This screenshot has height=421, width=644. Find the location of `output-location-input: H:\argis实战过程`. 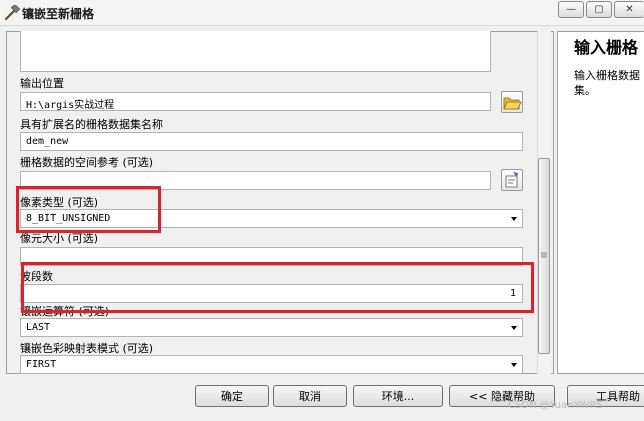

output-location-input: H:\argis实战过程 is located at coordinates (255, 101).